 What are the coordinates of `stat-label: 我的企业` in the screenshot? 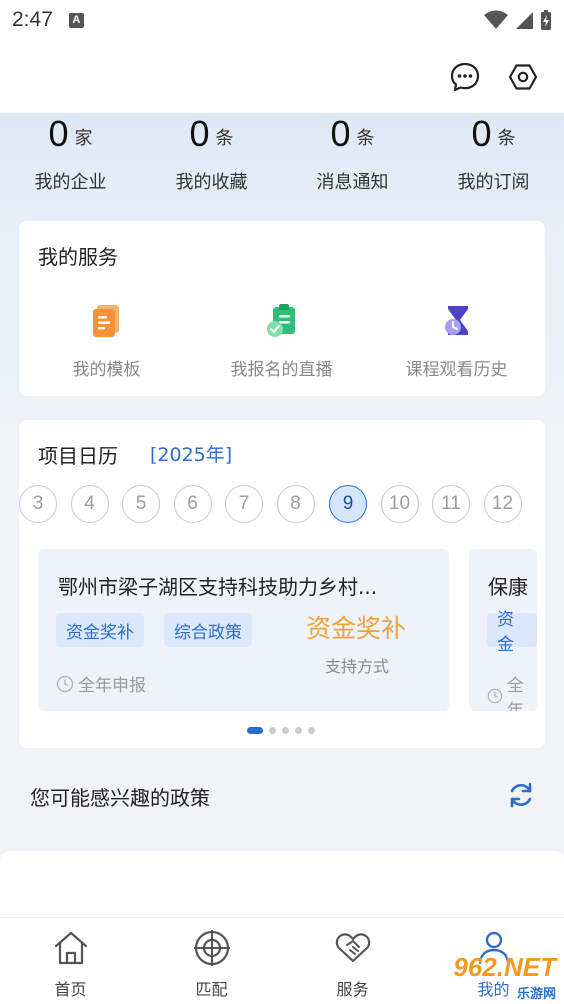 It's located at (70, 182).